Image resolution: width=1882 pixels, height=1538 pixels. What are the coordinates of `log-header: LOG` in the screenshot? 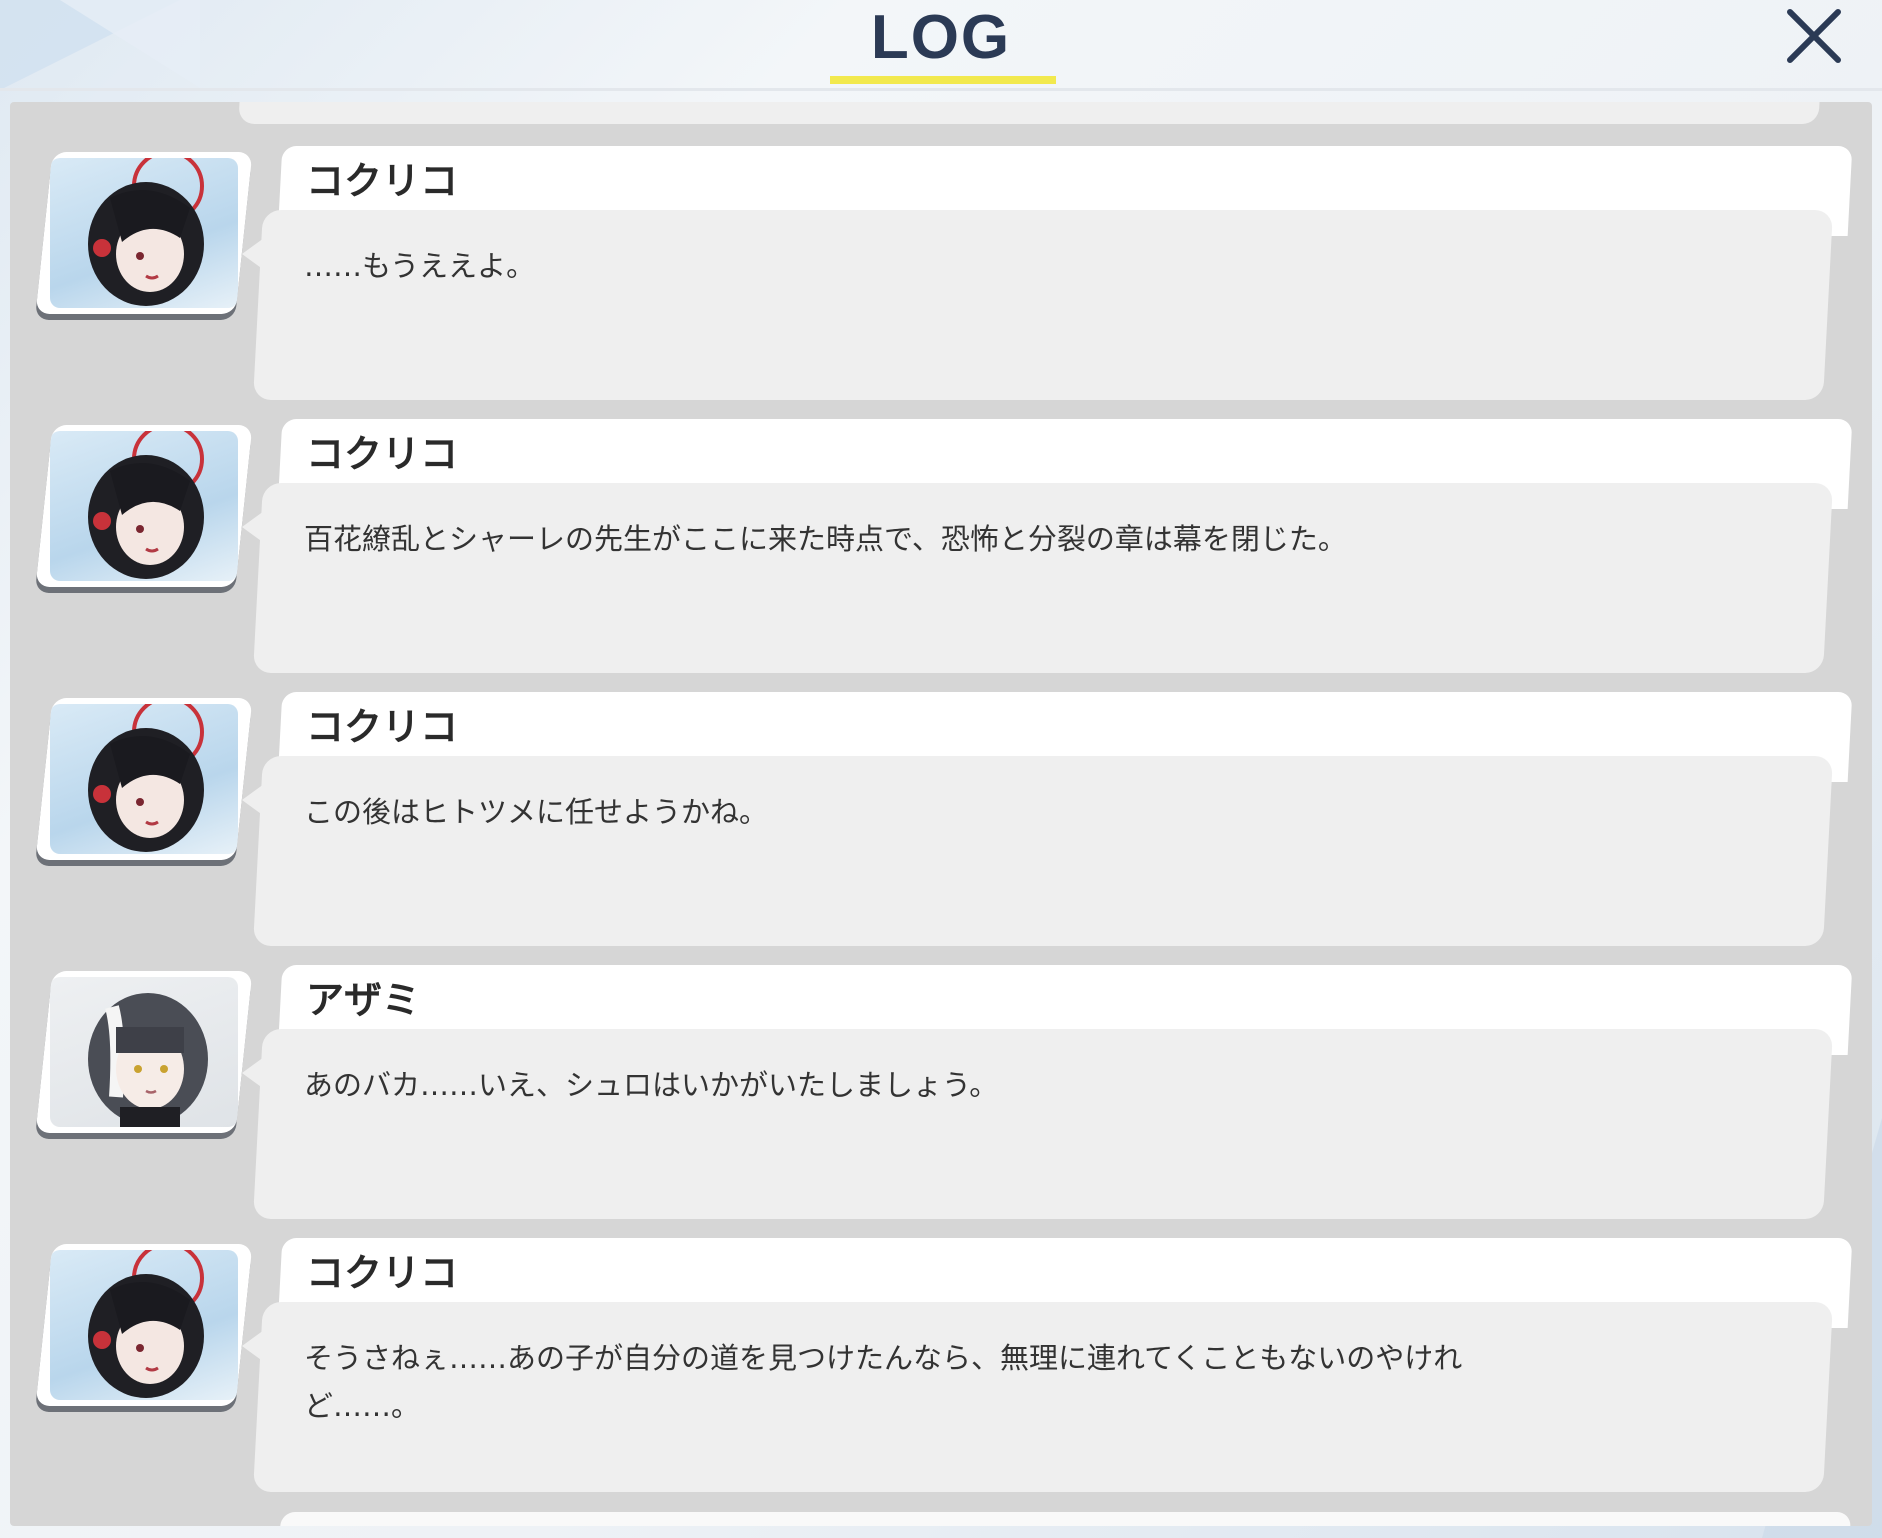 It's located at (941, 45).